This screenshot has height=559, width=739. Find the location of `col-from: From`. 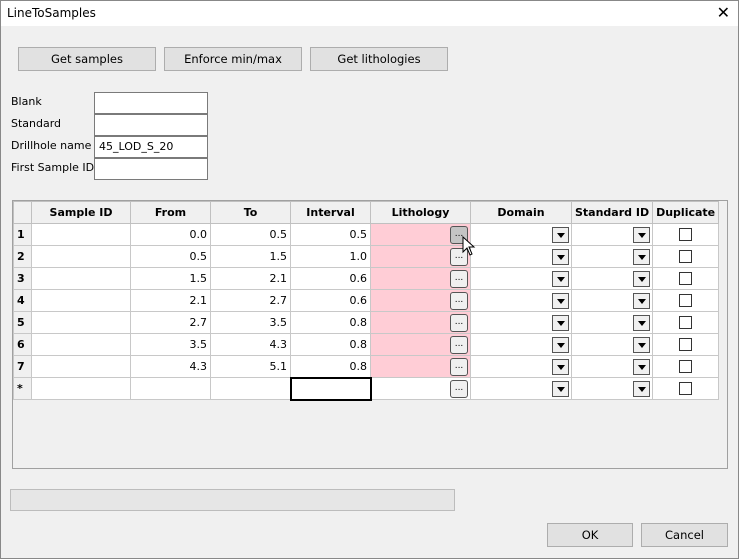

col-from: From is located at coordinates (170, 212).